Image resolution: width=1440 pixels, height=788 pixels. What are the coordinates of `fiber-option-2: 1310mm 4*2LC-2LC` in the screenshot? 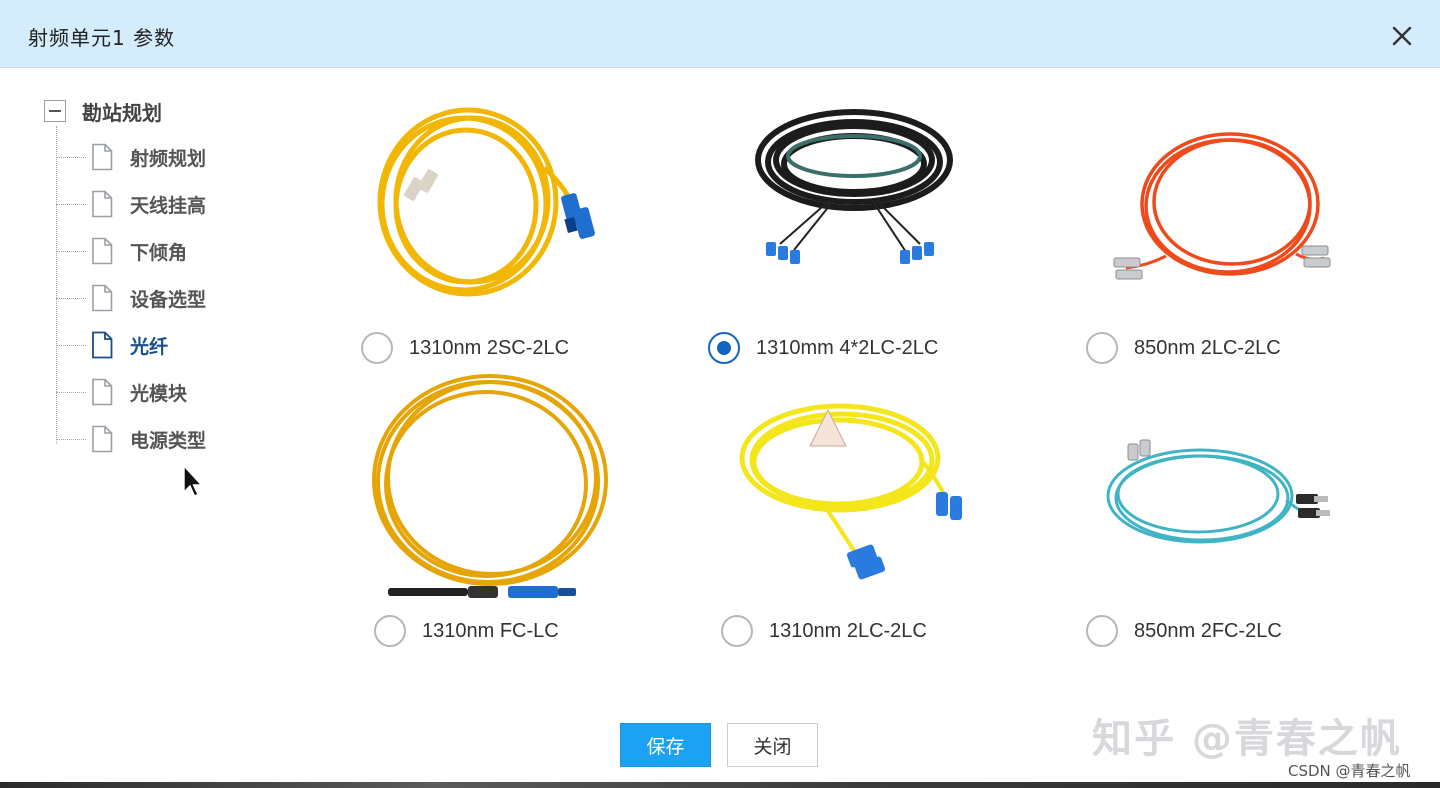 It's located at (823, 348).